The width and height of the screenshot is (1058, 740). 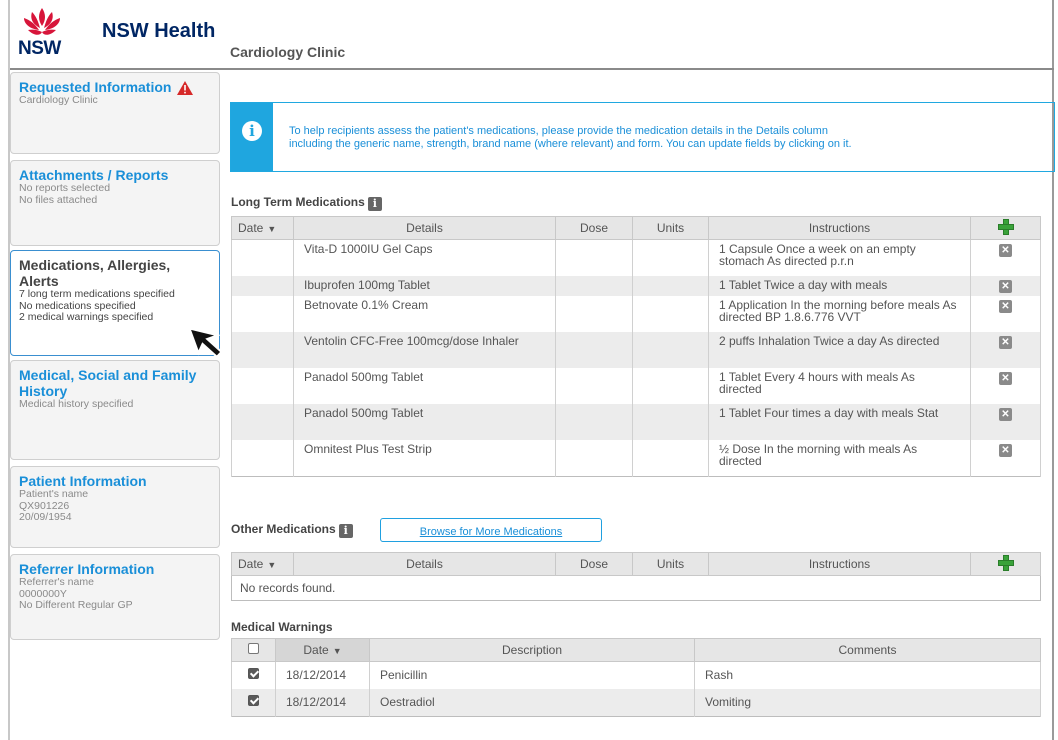 I want to click on table-row: 18/12/2014 Oestradiol Vomiting, so click(x=636, y=703).